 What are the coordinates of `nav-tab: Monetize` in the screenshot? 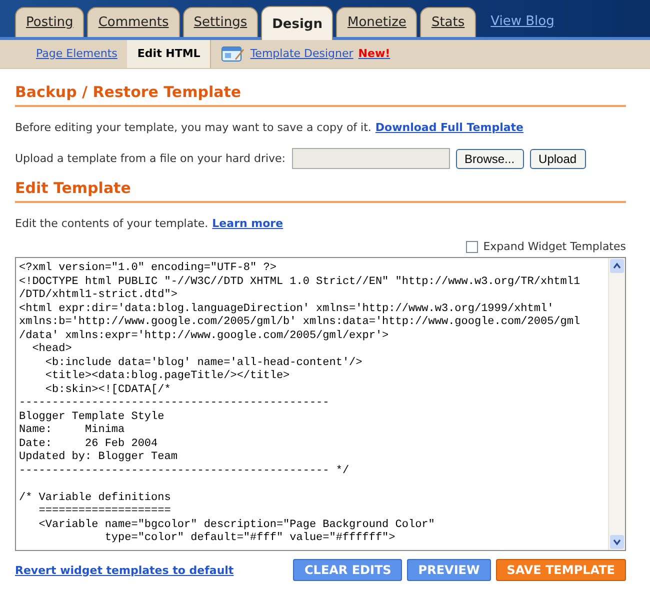 It's located at (377, 22).